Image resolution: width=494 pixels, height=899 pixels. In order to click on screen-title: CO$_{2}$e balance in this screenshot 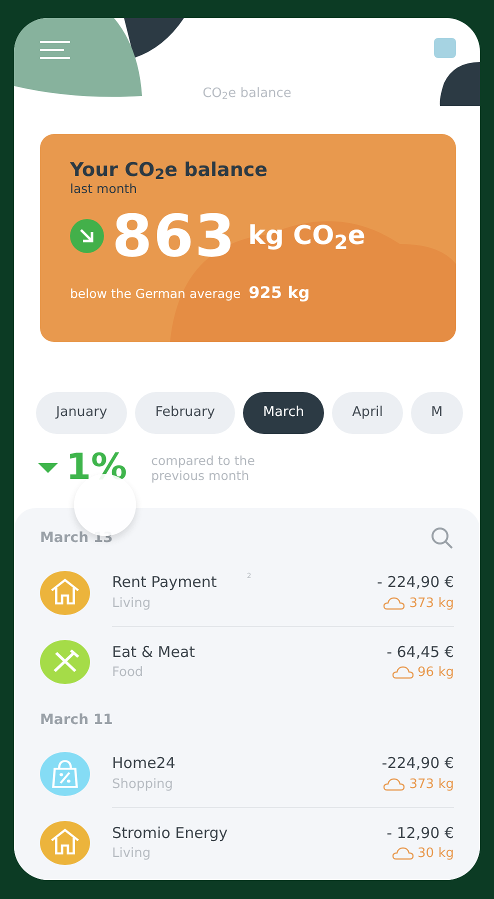, I will do `click(247, 93)`.